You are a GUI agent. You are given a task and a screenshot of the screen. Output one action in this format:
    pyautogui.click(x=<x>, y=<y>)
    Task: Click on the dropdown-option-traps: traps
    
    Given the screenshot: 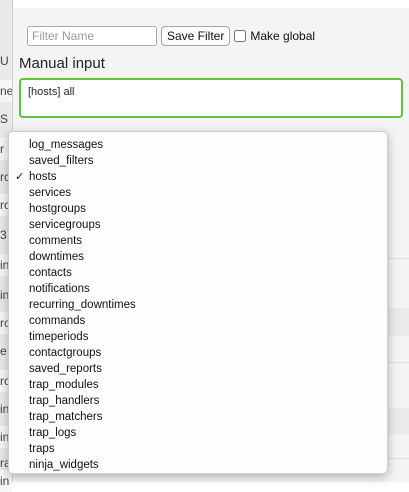 What is the action you would take?
    pyautogui.click(x=198, y=449)
    